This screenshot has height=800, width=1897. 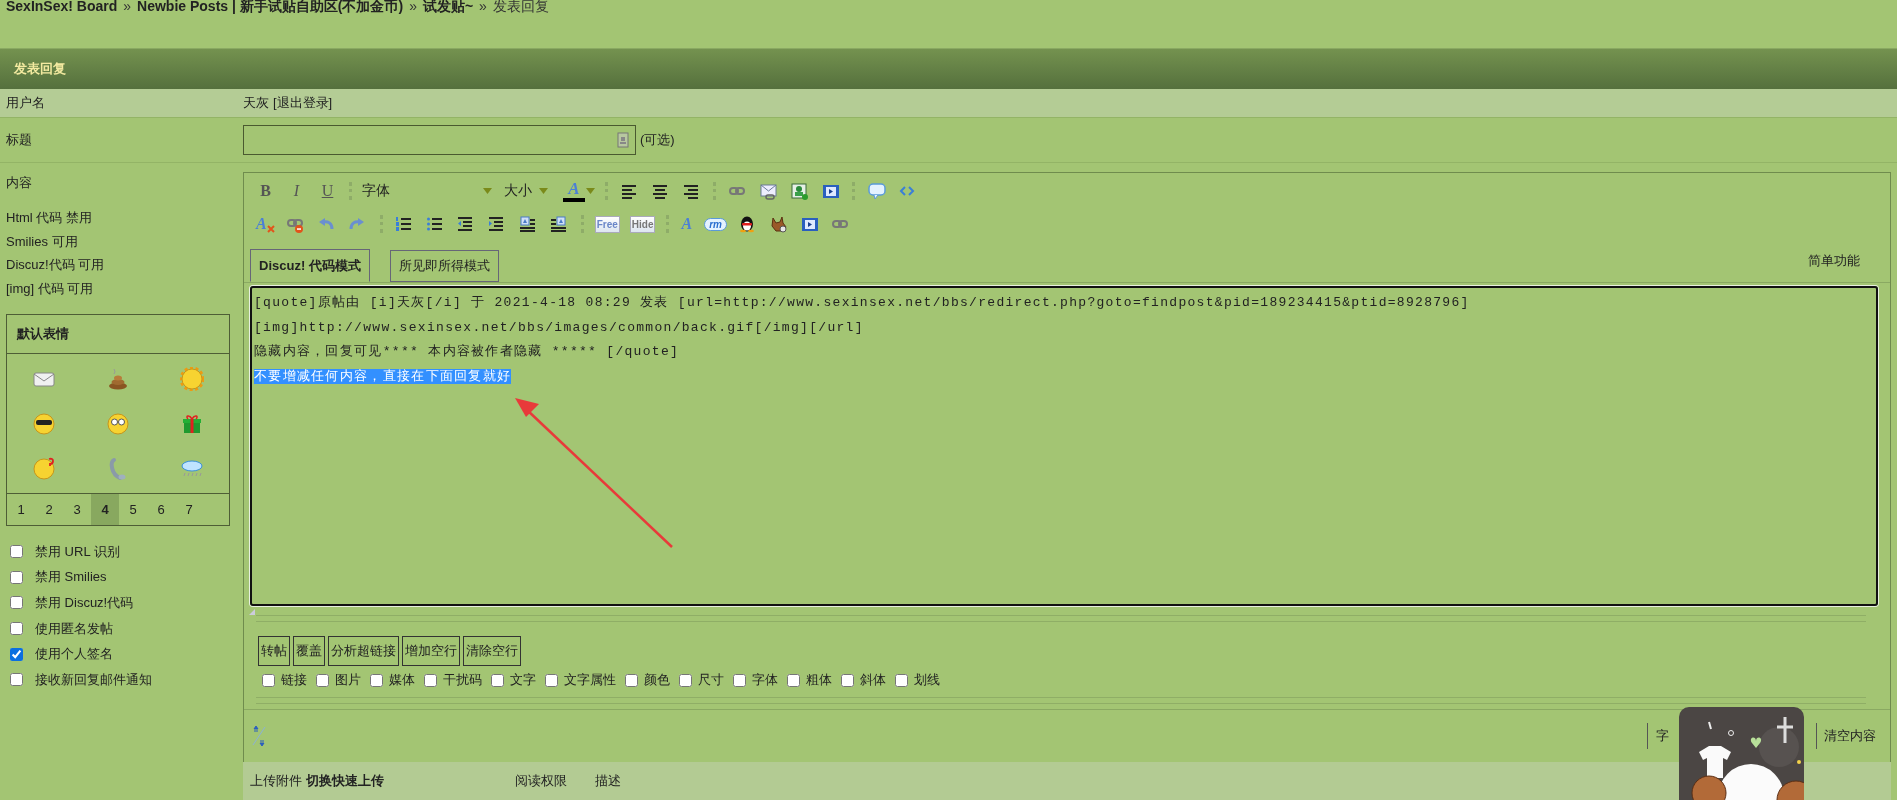 What do you see at coordinates (660, 191) in the screenshot?
I see `align-center-icon` at bounding box center [660, 191].